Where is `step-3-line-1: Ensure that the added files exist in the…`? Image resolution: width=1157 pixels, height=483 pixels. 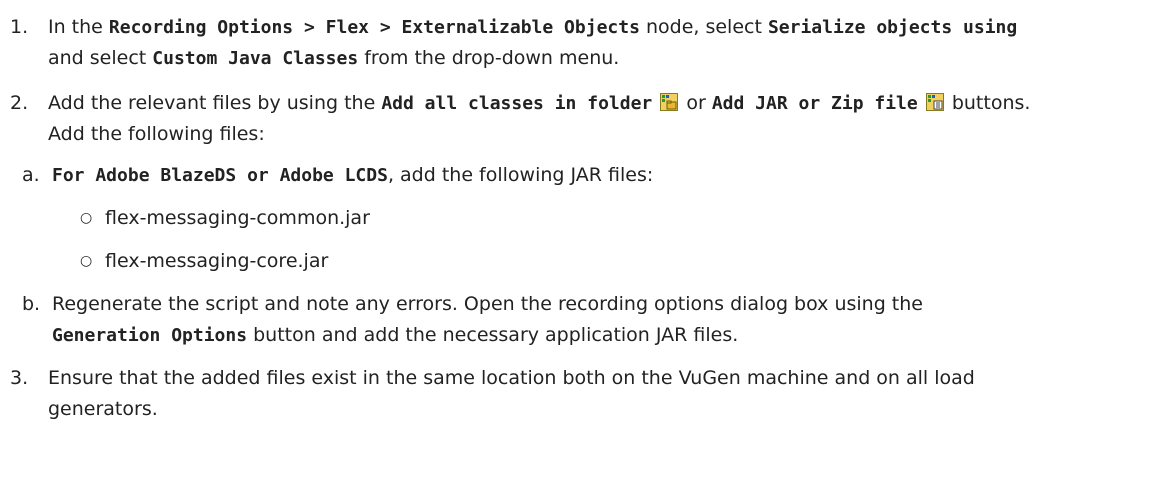
step-3-line-1: Ensure that the added files exist in the… is located at coordinates (511, 378).